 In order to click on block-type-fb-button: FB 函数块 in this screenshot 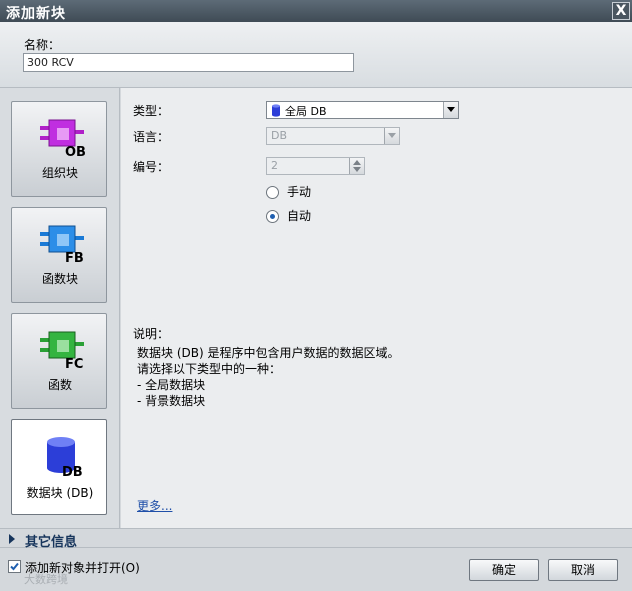, I will do `click(59, 255)`.